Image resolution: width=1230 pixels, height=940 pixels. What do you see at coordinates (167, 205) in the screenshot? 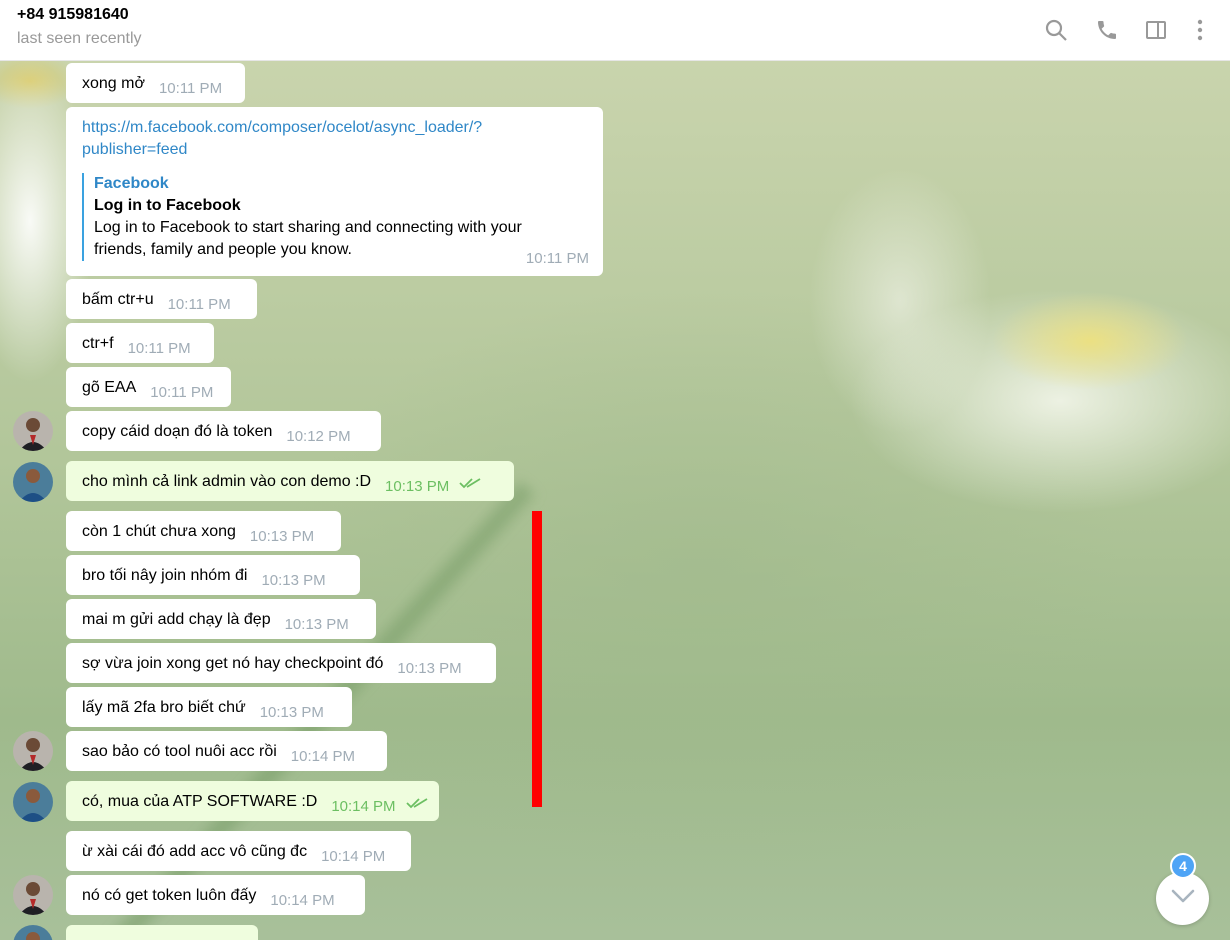
I see `preview-title: Log in to Facebook` at bounding box center [167, 205].